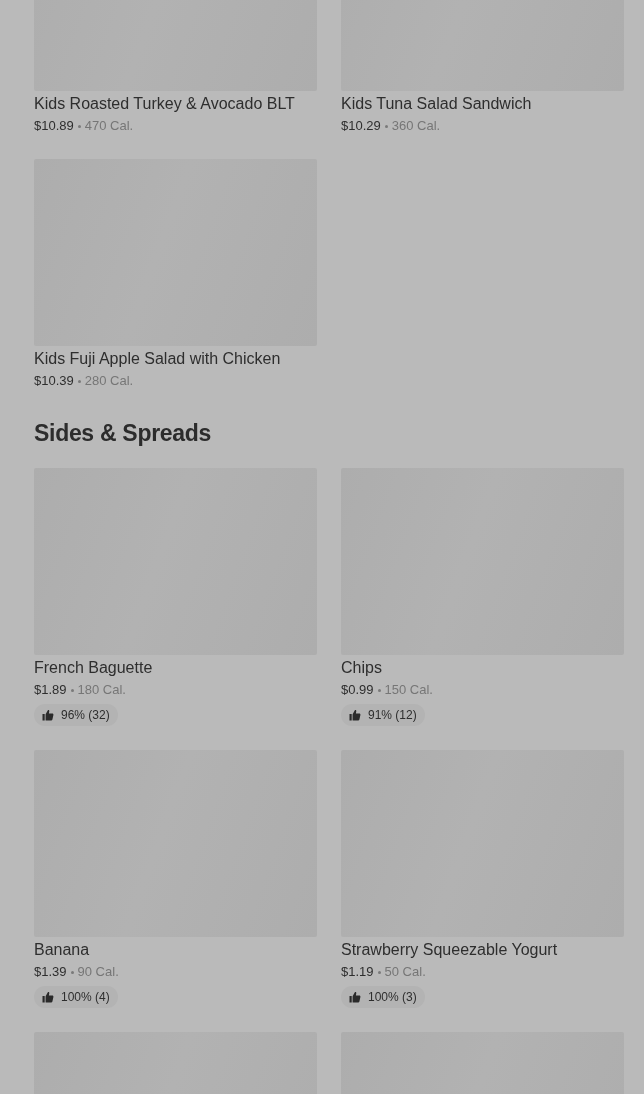 The width and height of the screenshot is (644, 1094). What do you see at coordinates (482, 668) in the screenshot?
I see `item-name: Chips` at bounding box center [482, 668].